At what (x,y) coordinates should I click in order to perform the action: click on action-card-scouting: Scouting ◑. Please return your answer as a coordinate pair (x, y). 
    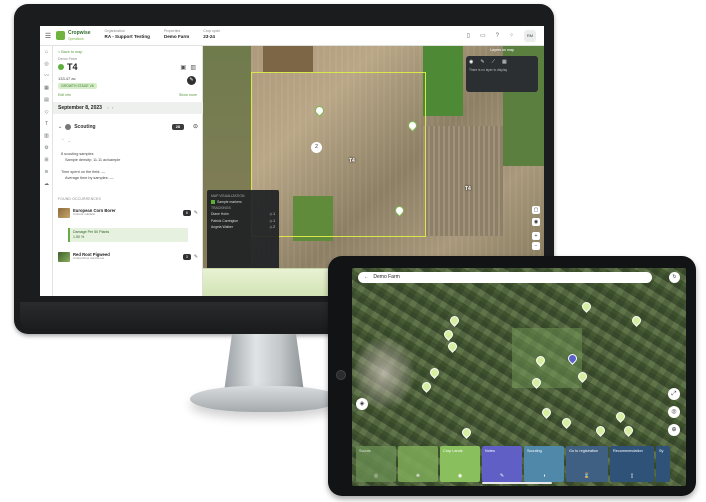
    Looking at the image, I should click on (544, 464).